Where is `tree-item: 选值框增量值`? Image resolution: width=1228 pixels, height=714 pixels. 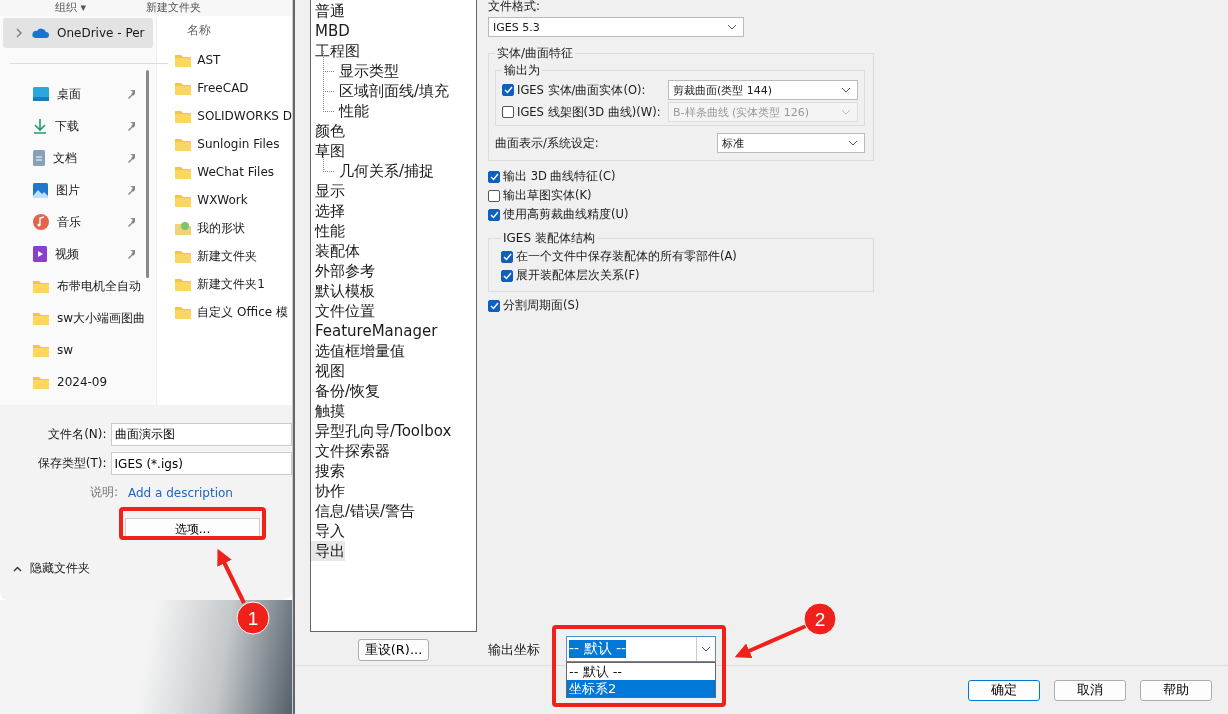 tree-item: 选值框增量值 is located at coordinates (358, 351).